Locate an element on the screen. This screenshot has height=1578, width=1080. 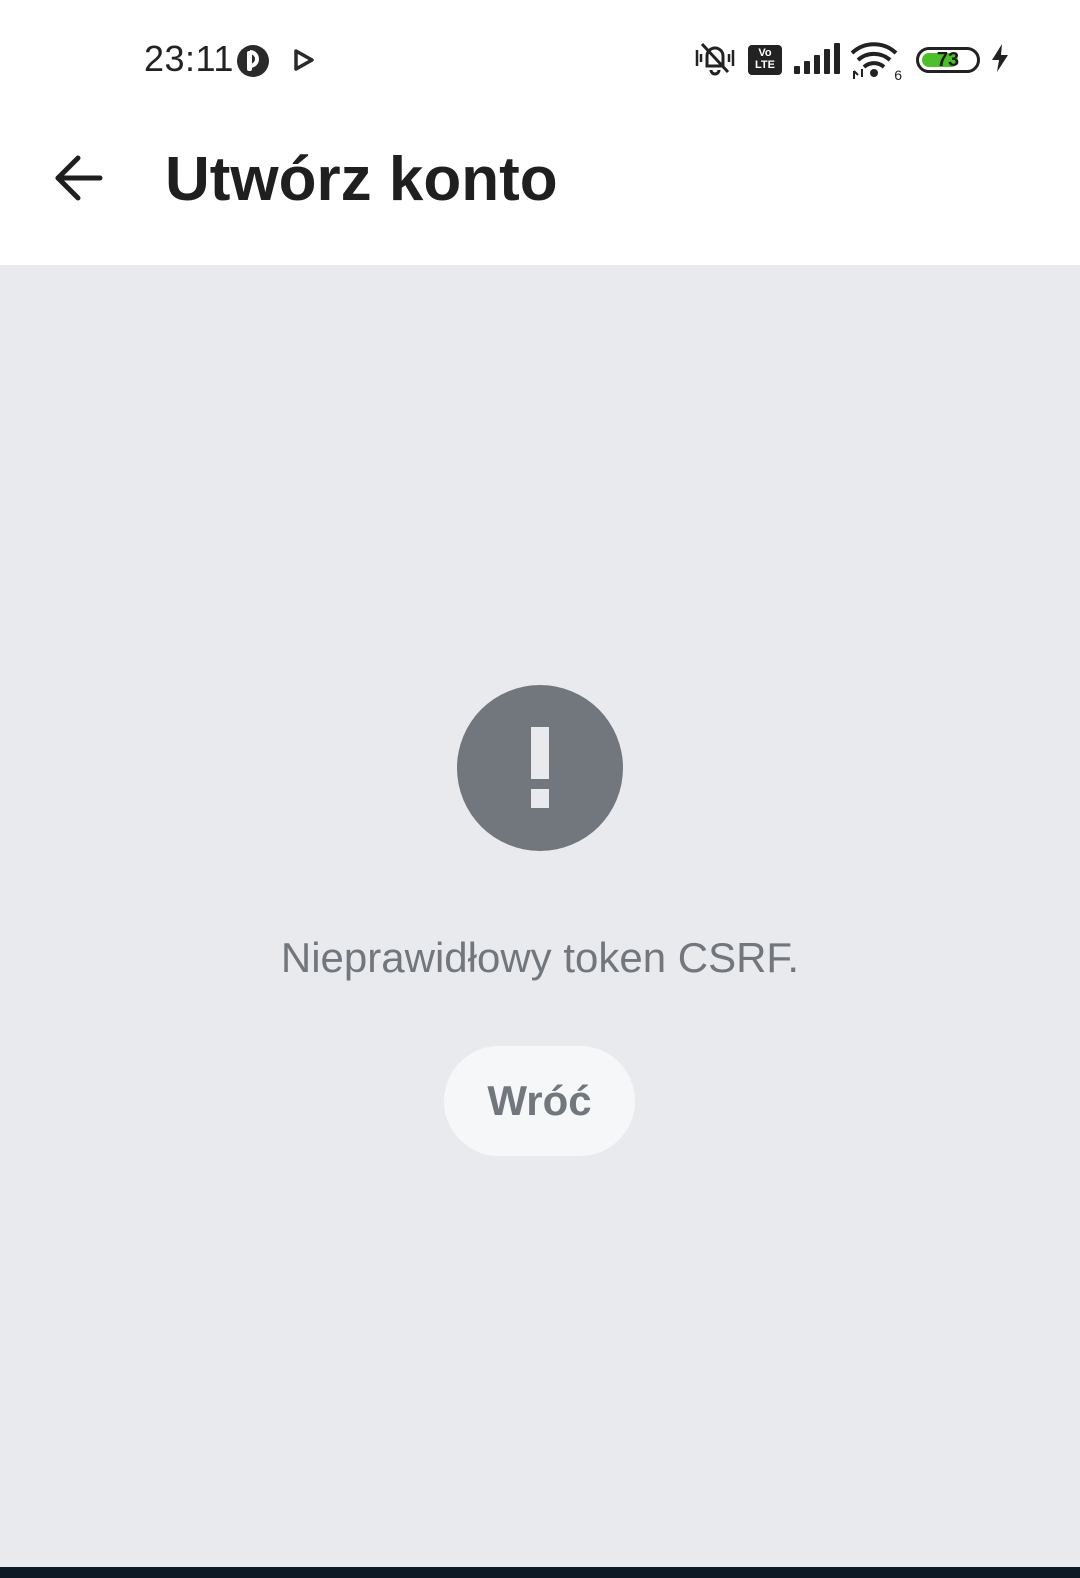
app-bar: Utwórz konto is located at coordinates (540, 192).